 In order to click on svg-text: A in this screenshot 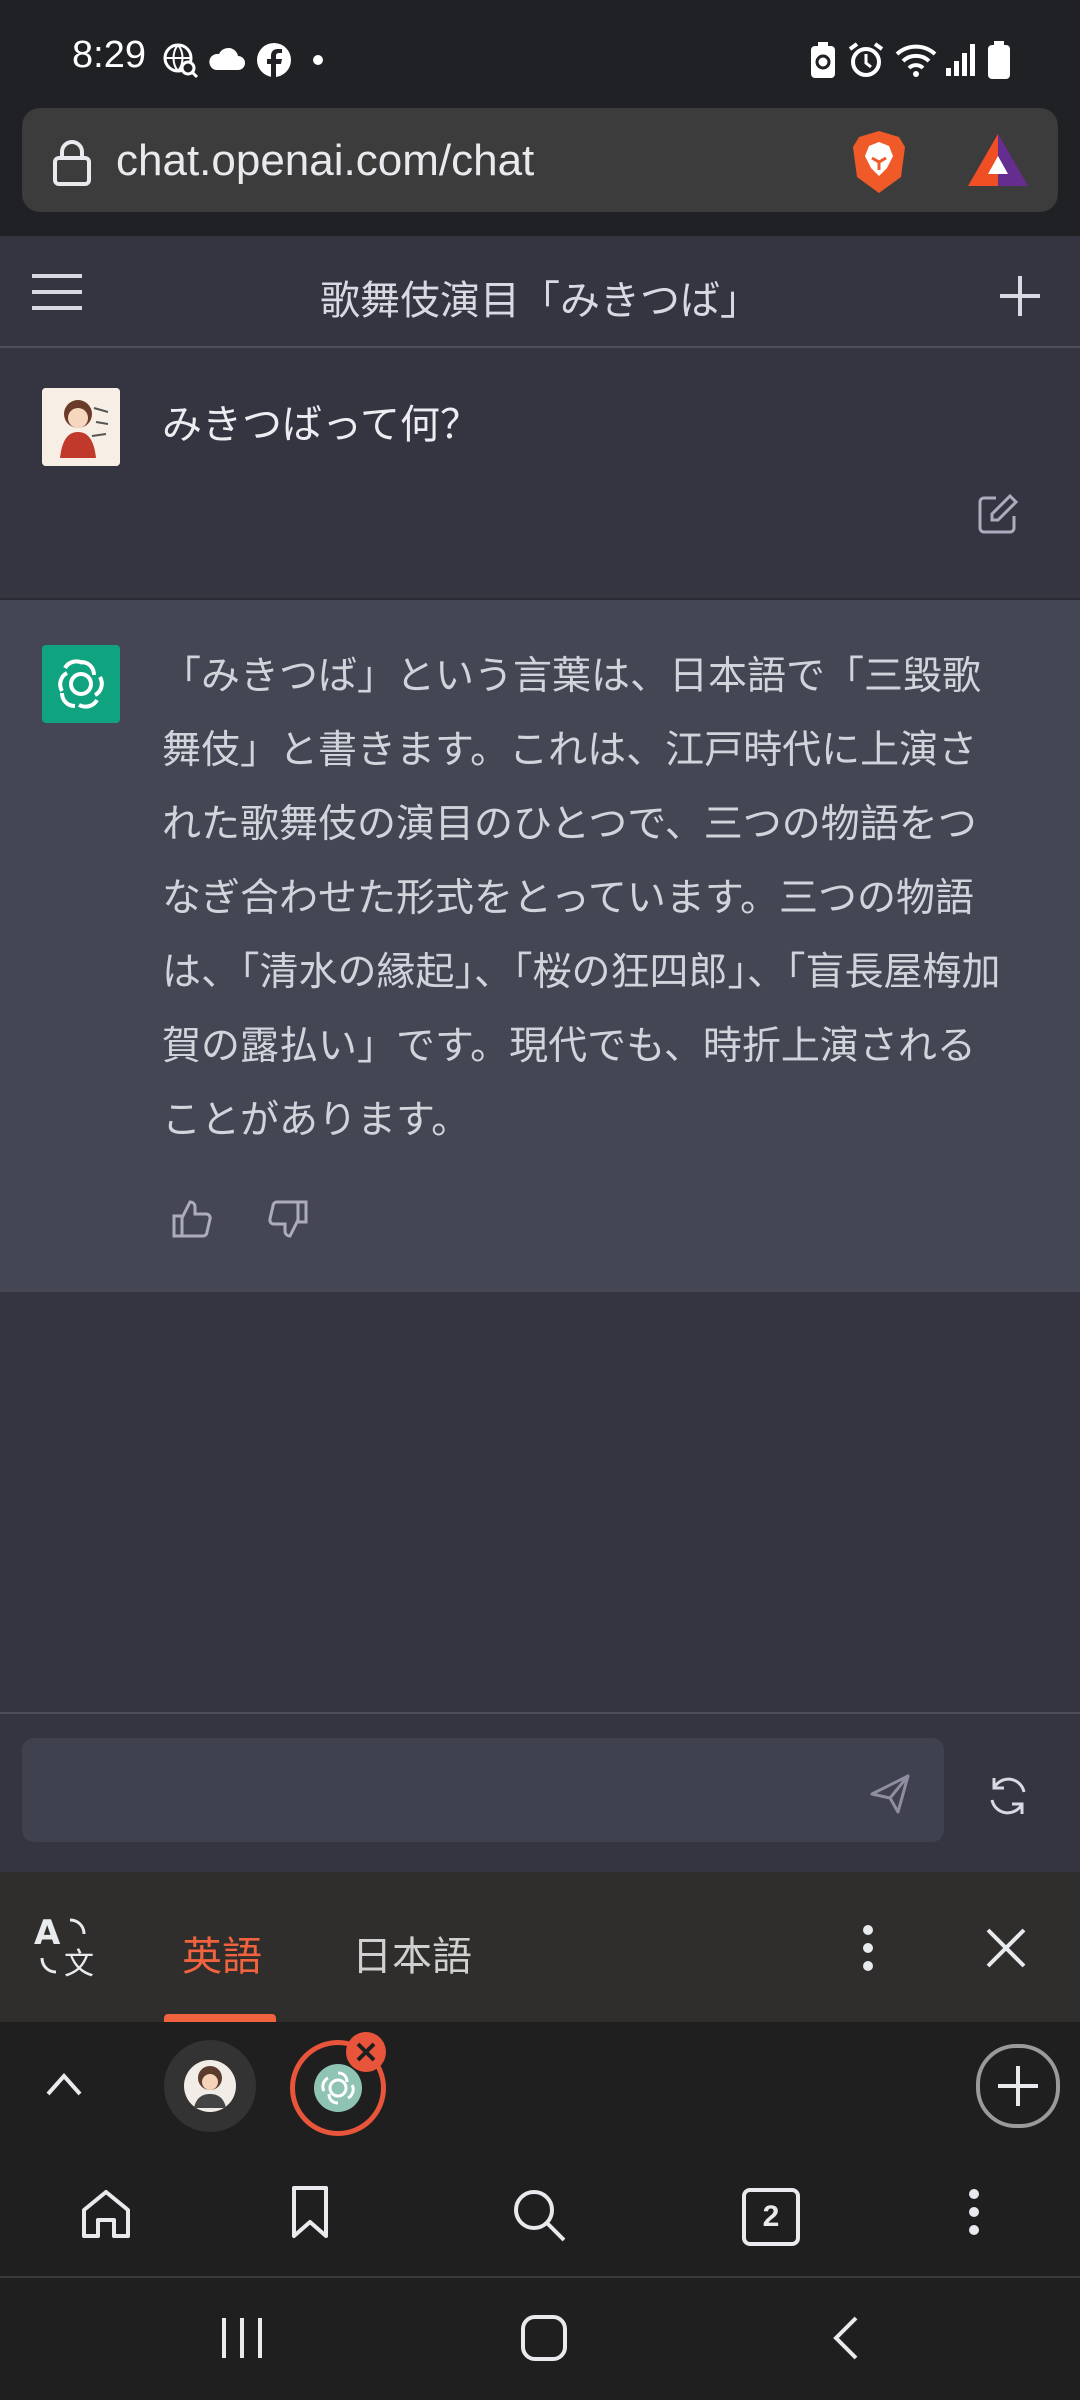, I will do `click(47, 1933)`.